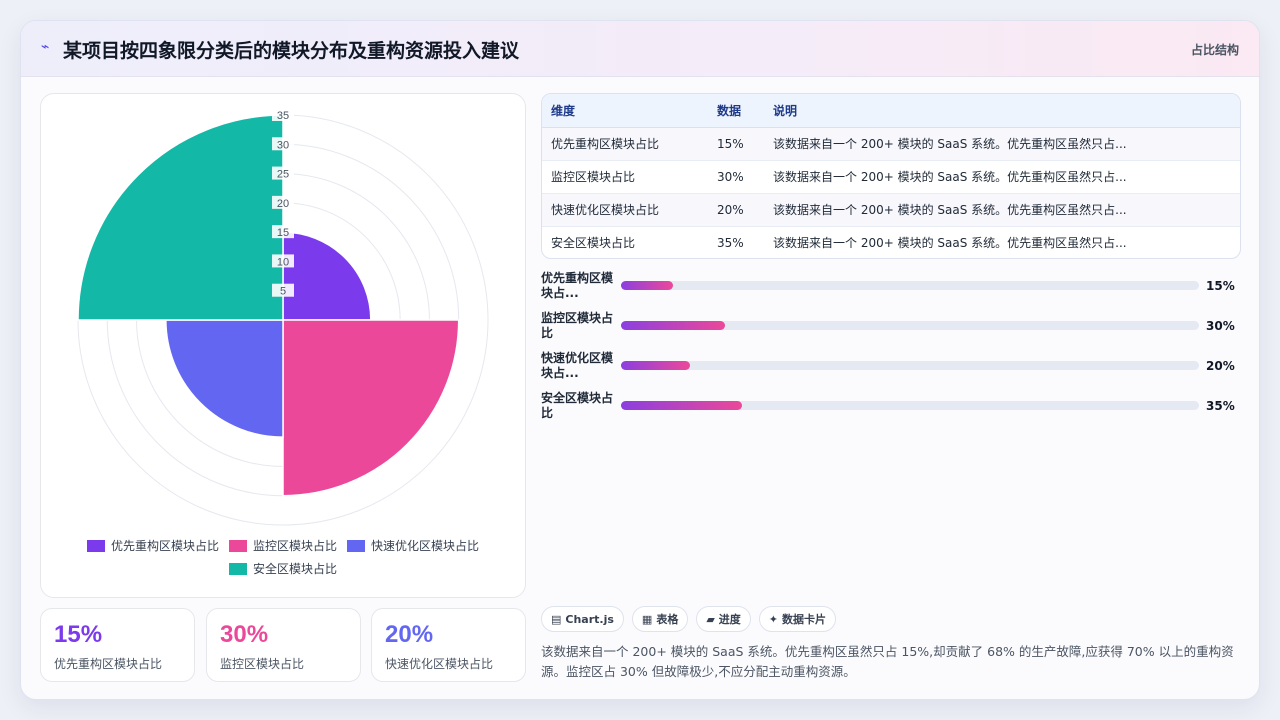  Describe the element at coordinates (577, 325) in the screenshot. I see `progress-label: 监控区模块占比` at that location.